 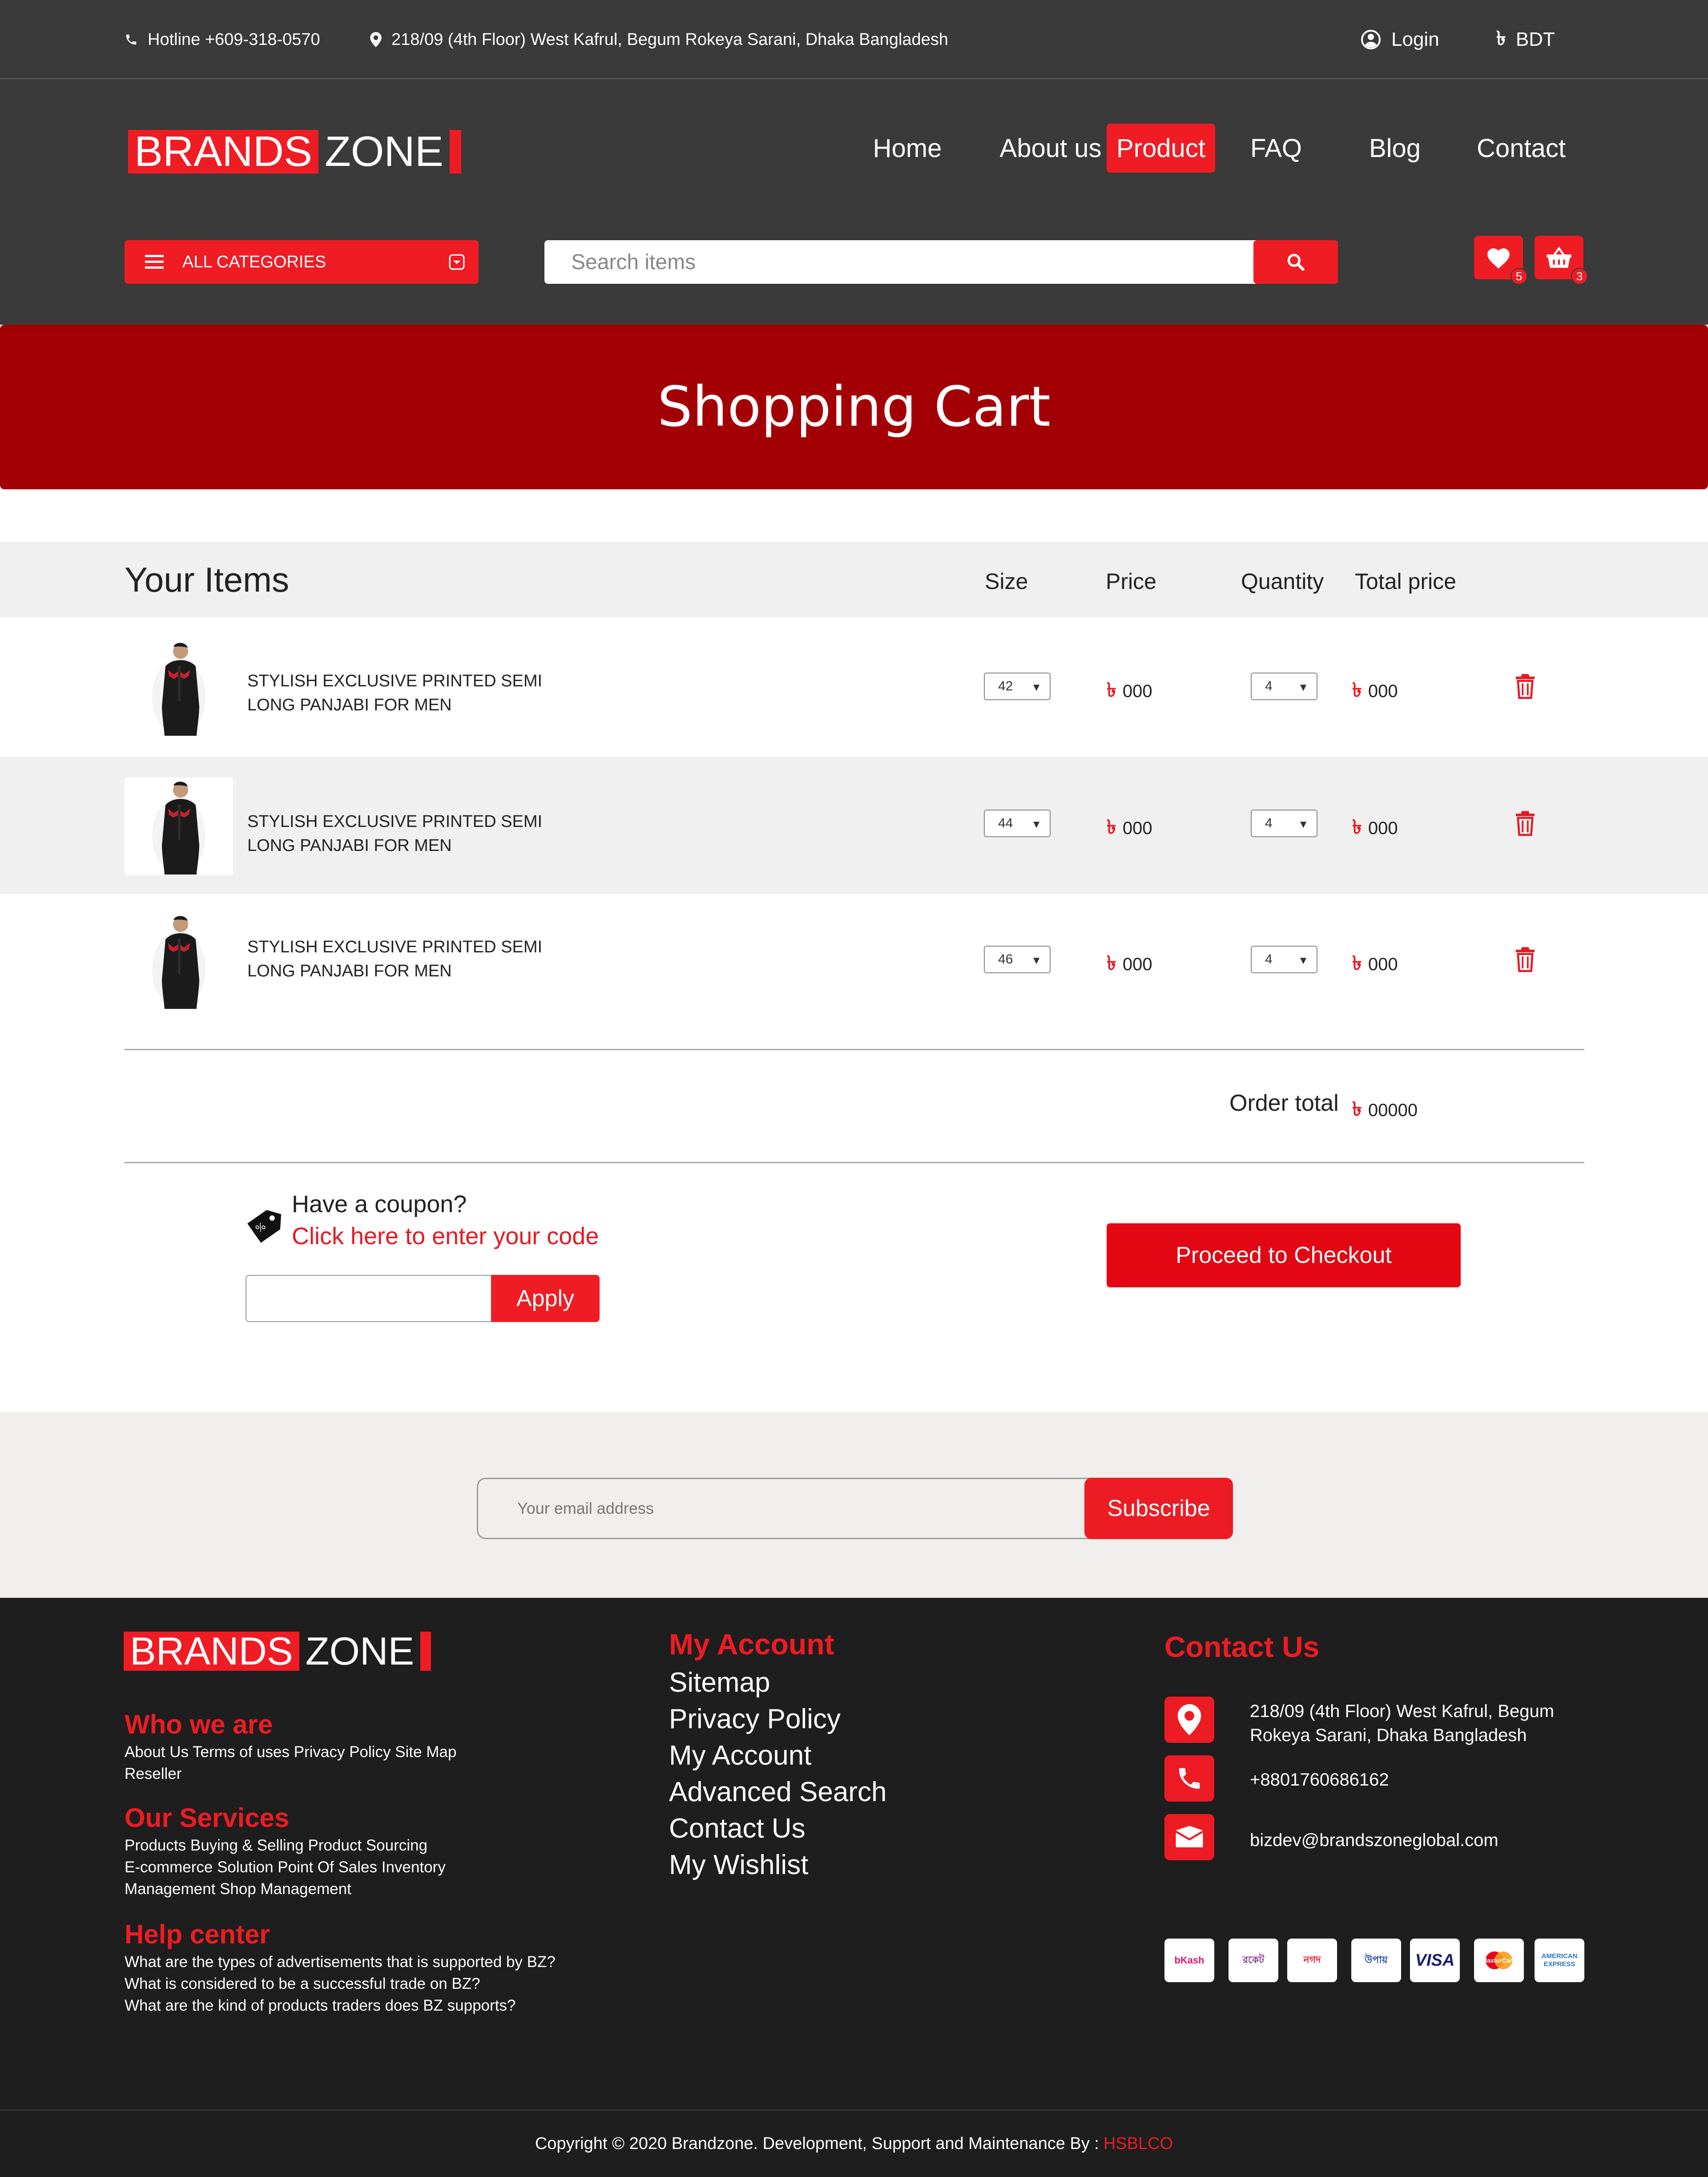 I want to click on payment-upay: উপায়, so click(x=1376, y=1961).